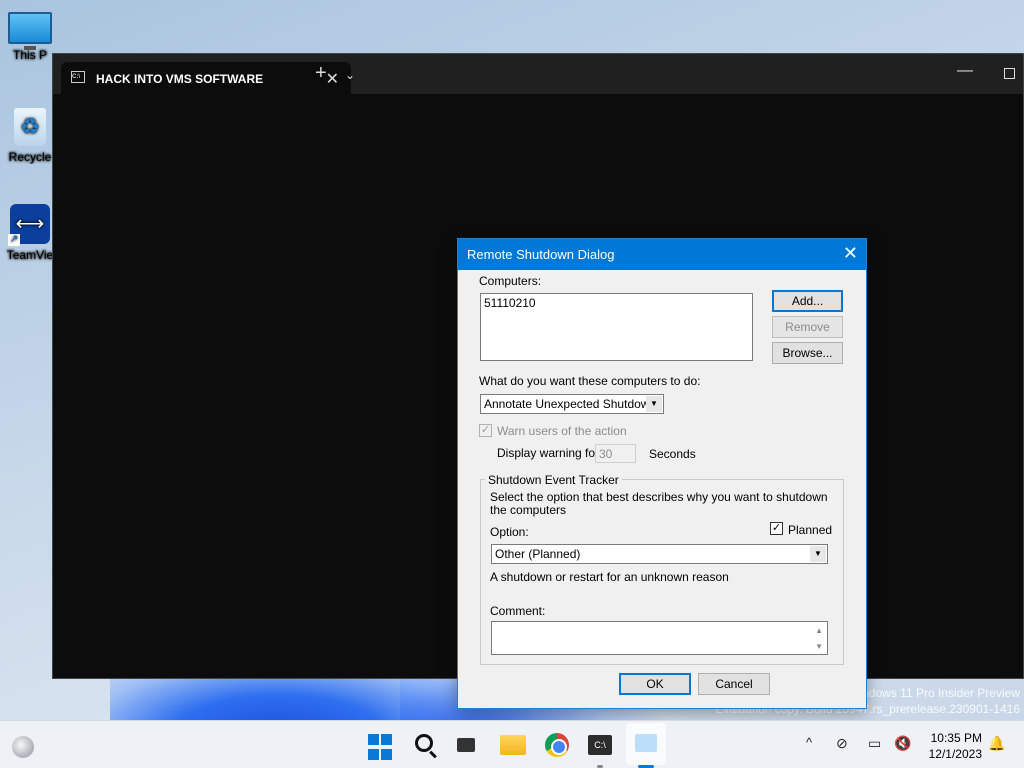  Describe the element at coordinates (734, 684) in the screenshot. I see `cancel-button: Cancel` at that location.